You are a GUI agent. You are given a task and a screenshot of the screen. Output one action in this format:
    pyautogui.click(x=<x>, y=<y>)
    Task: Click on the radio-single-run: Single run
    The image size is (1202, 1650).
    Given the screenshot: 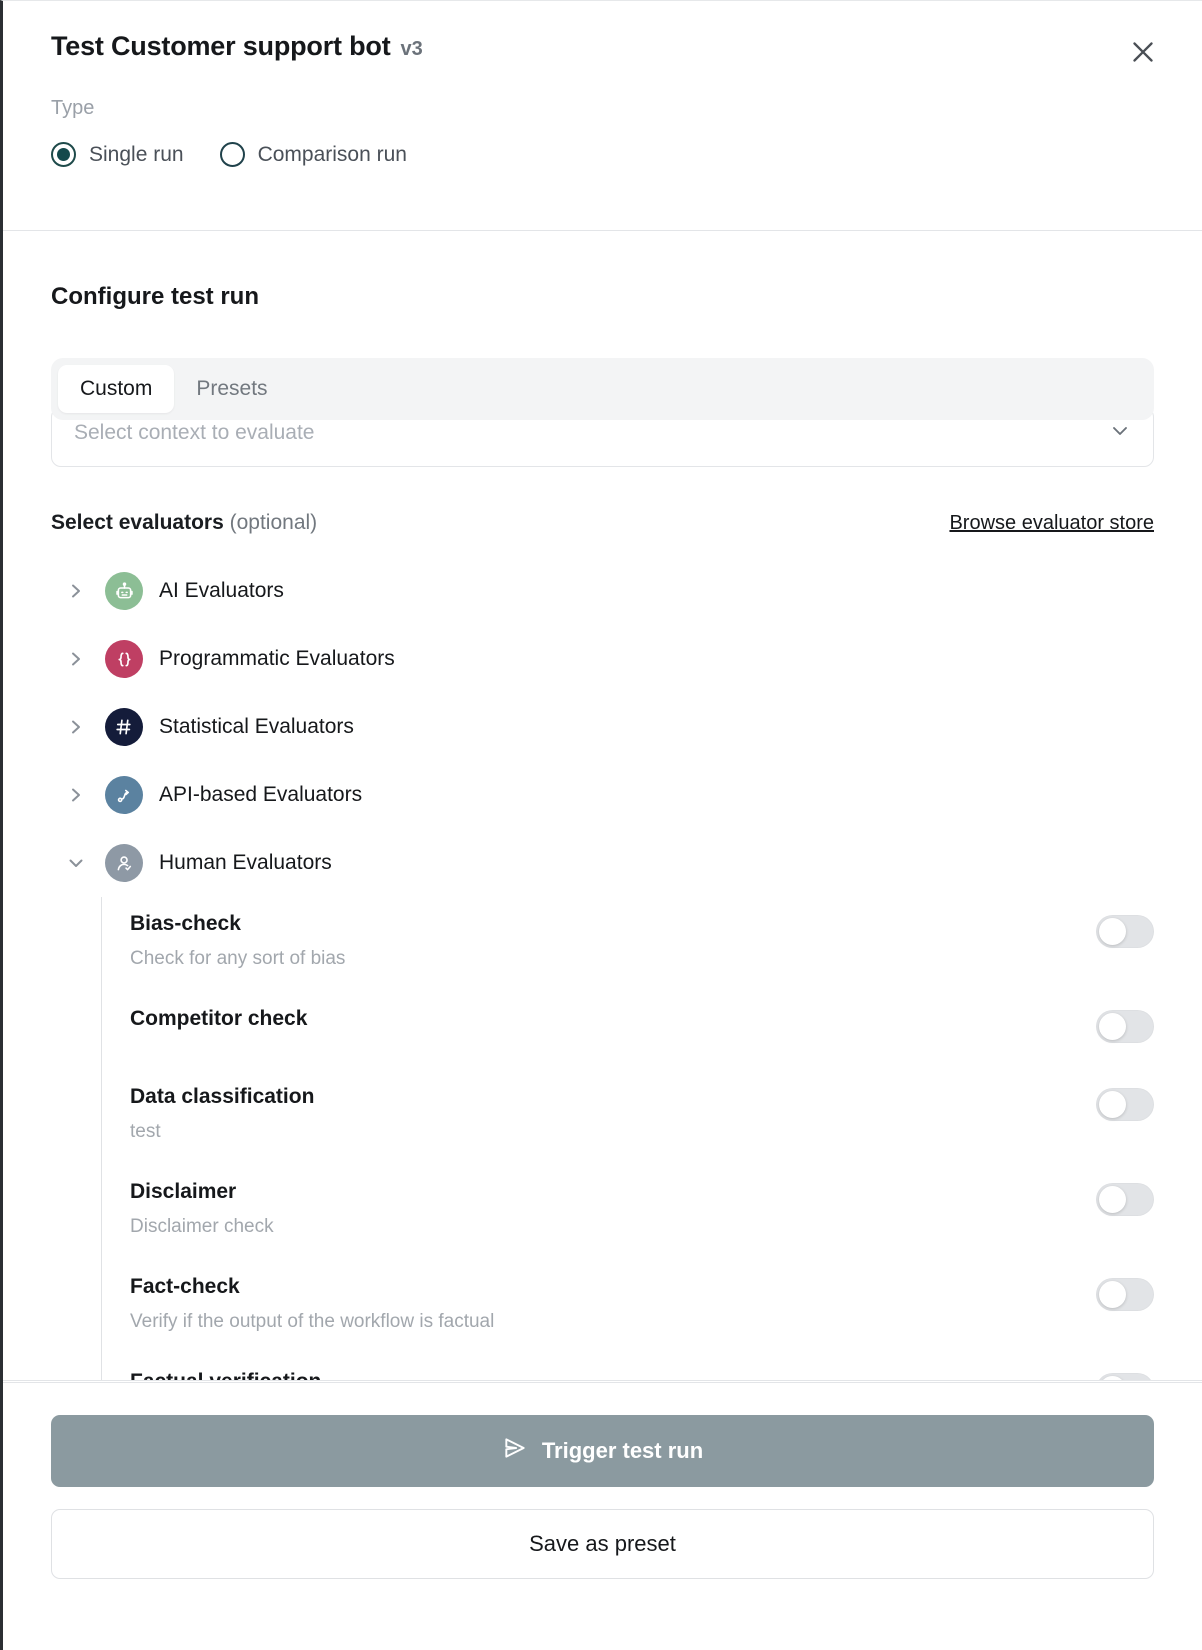 What is the action you would take?
    pyautogui.click(x=117, y=154)
    